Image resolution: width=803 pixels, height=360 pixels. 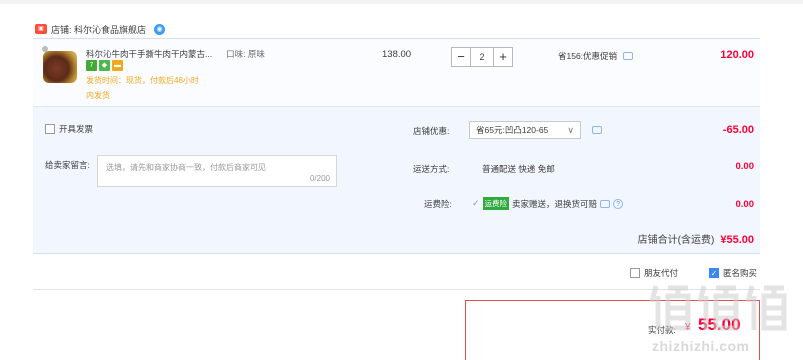 What do you see at coordinates (142, 80) in the screenshot?
I see `ship-time: 发货时间：现货，付款后48小时` at bounding box center [142, 80].